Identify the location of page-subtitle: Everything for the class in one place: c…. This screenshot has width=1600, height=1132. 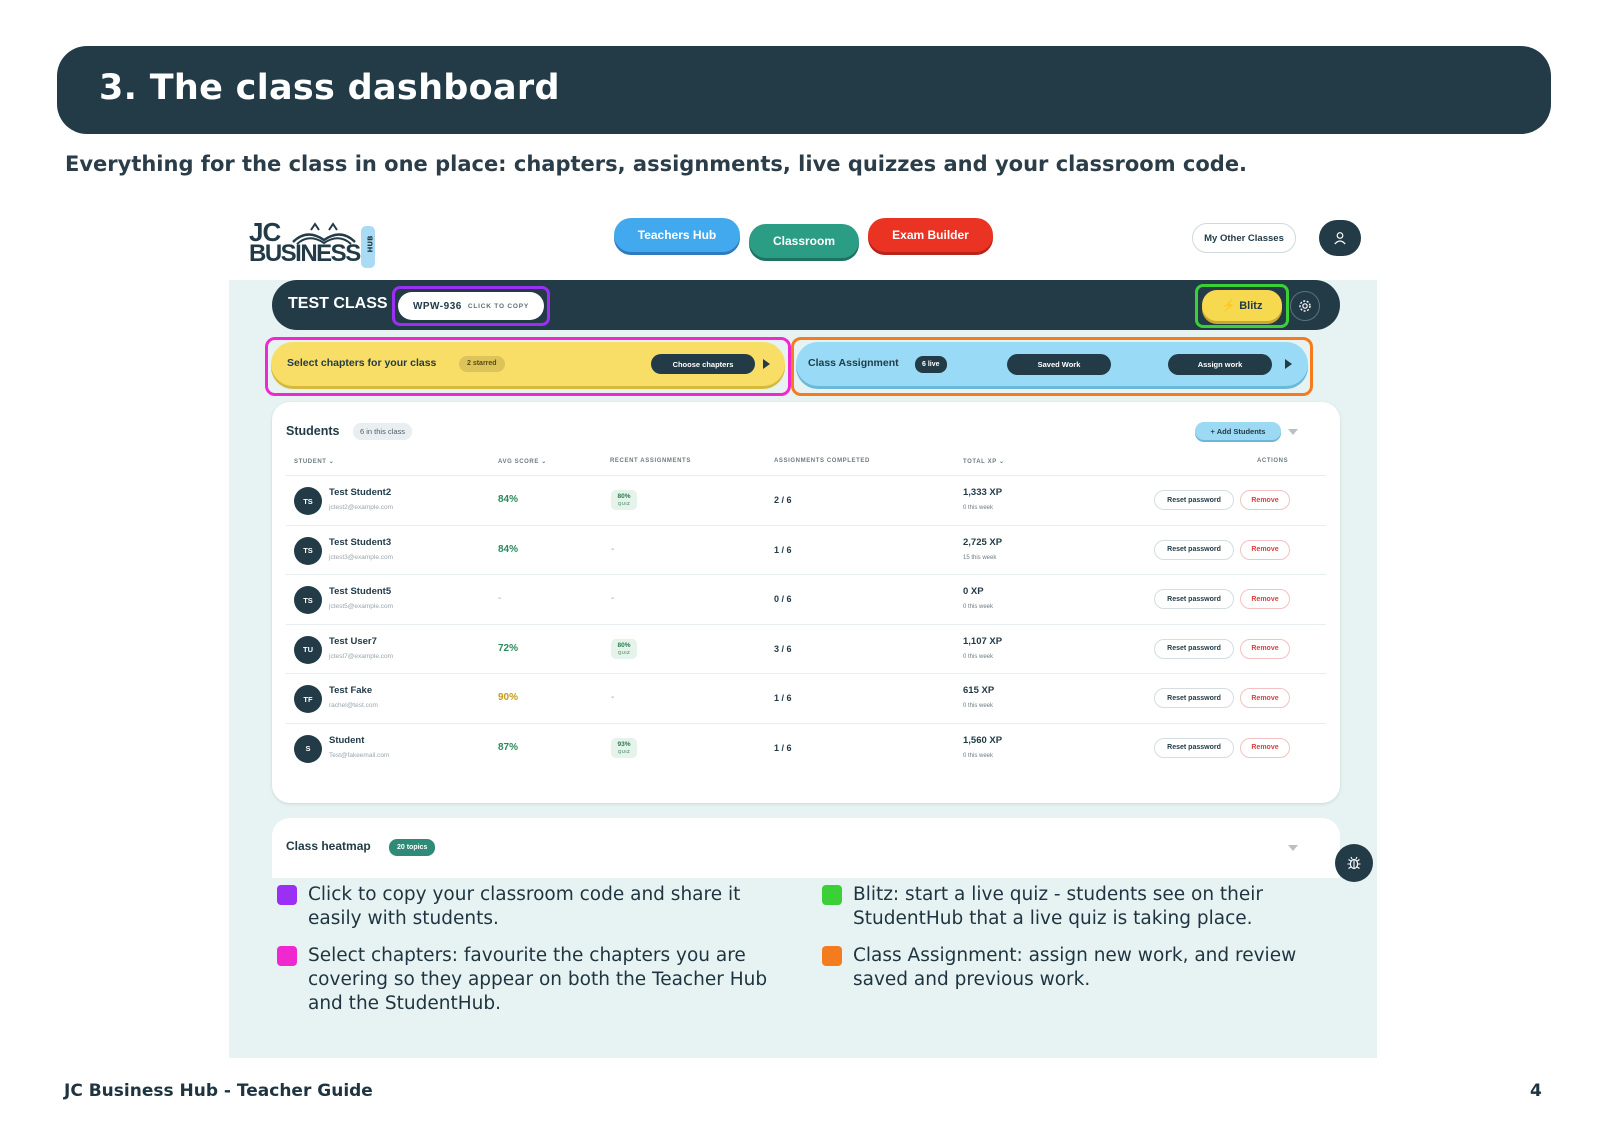
(656, 164).